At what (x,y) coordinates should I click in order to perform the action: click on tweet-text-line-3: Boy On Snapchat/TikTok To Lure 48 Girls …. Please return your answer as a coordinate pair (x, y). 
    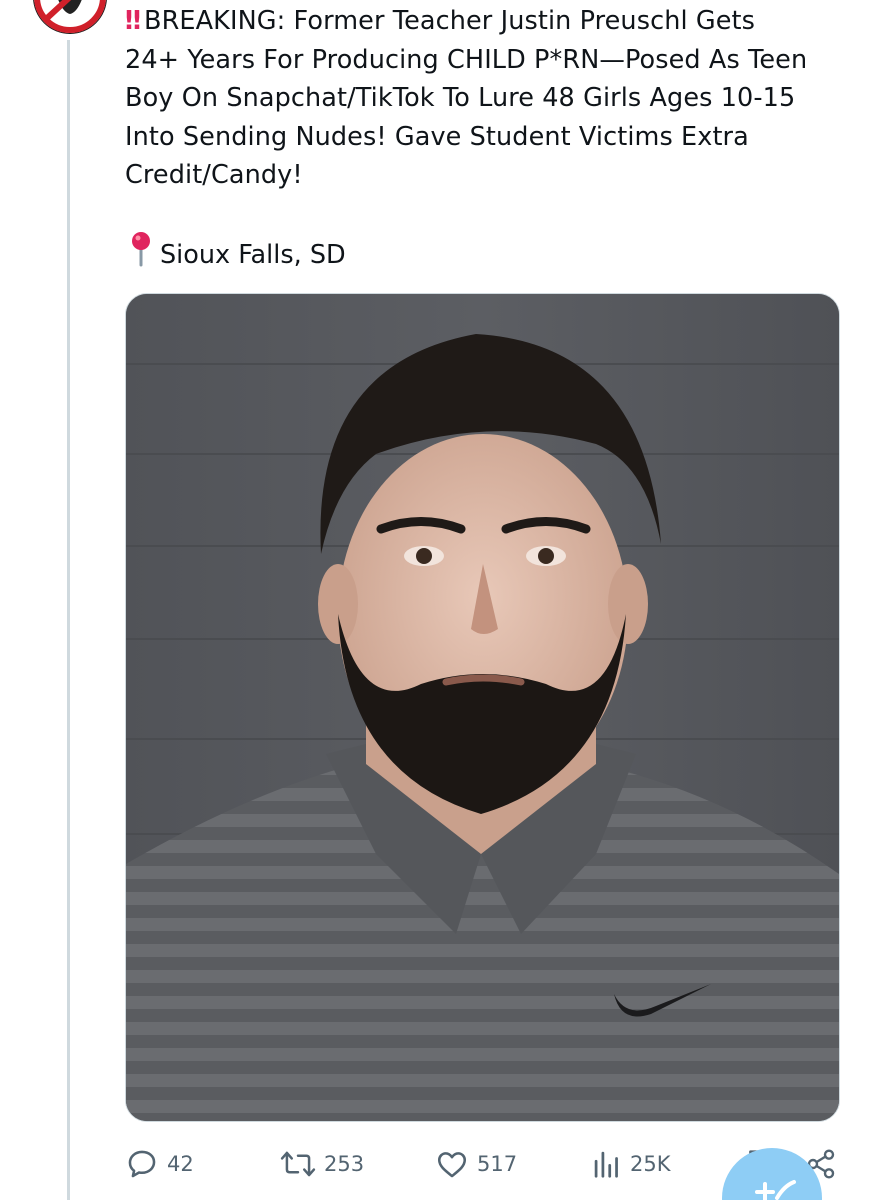
    Looking at the image, I should click on (460, 98).